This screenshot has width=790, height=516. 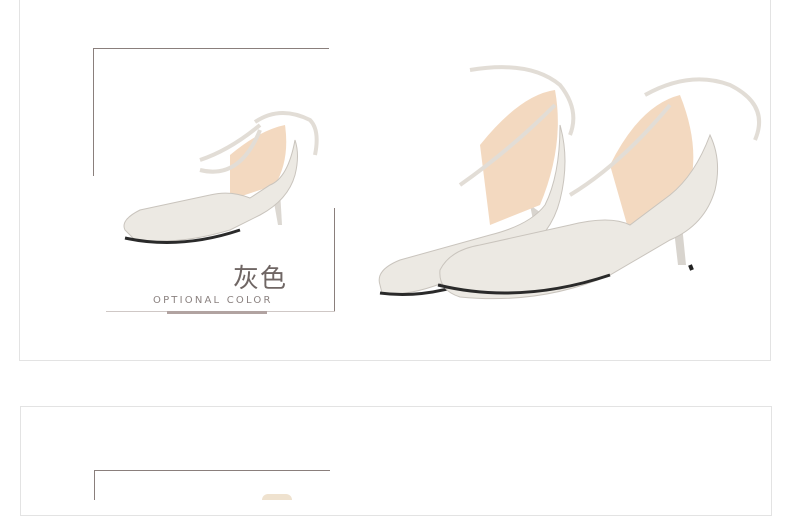 I want to click on frame-left-line, so click(x=93, y=112).